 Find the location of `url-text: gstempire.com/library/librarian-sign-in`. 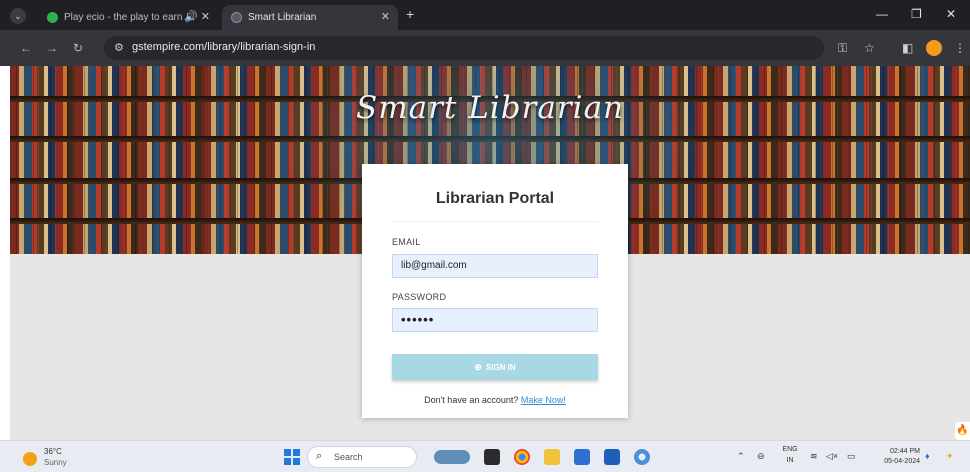

url-text: gstempire.com/library/librarian-sign-in is located at coordinates (223, 47).